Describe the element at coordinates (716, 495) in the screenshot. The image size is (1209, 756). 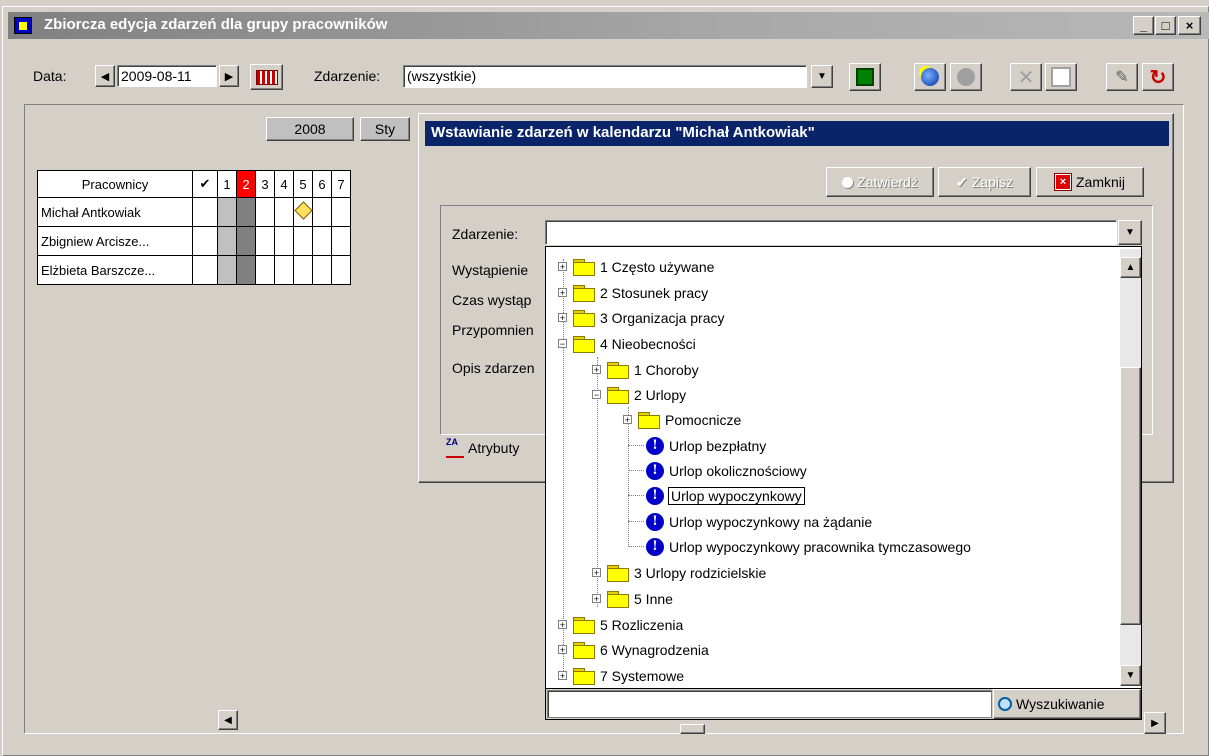
I see `tree-leaf-selected: ! Urlop wypoczynkowy` at that location.